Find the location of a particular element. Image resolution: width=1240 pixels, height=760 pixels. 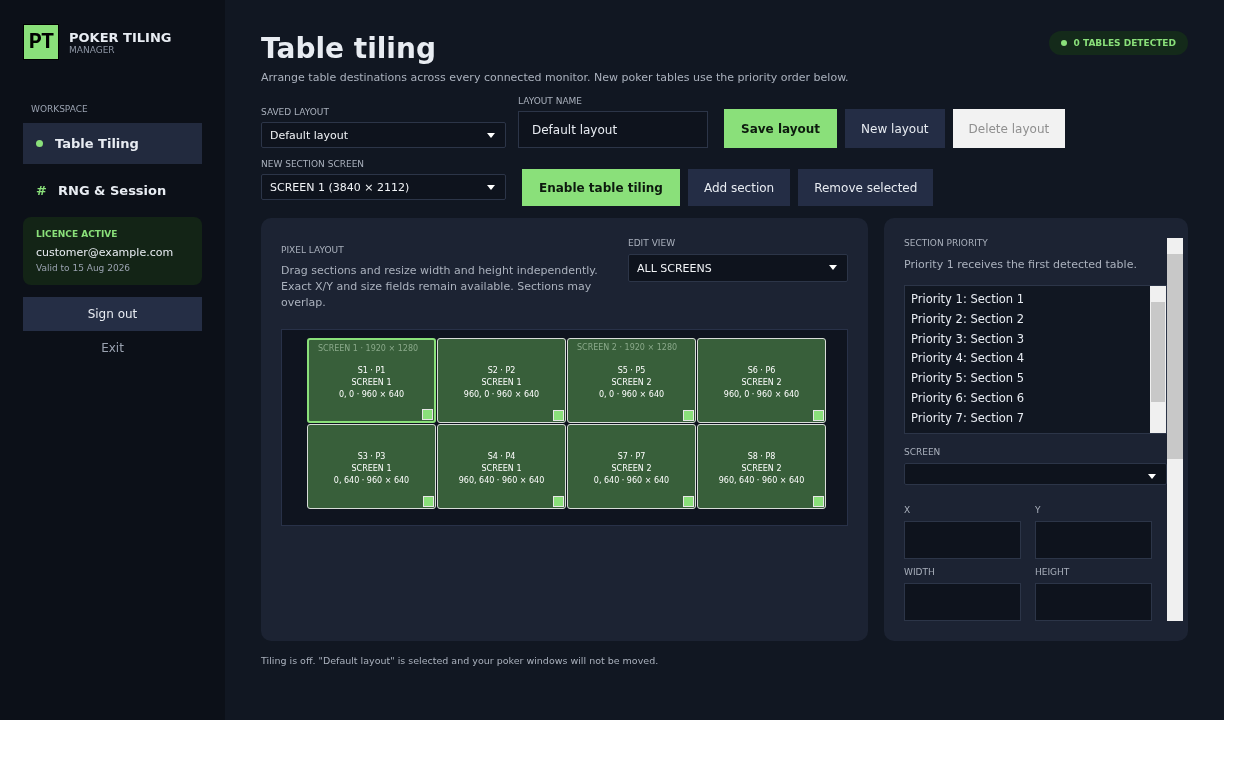

panel-description: Drag sections and resize width and height independently. Exact X/Y and size fields remain available. Sections may overlap. is located at coordinates (440, 287).